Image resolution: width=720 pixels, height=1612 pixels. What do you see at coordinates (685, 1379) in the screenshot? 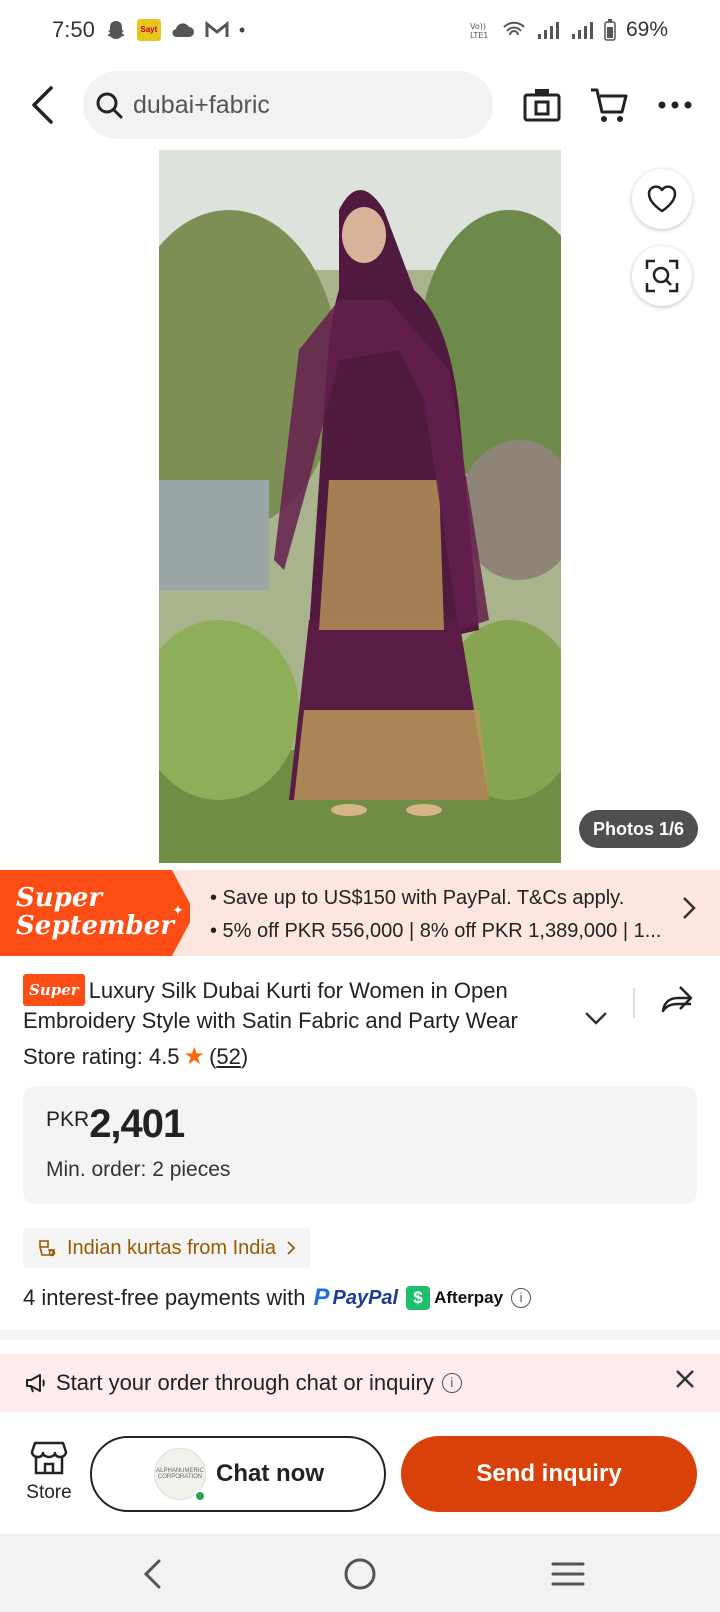
I see `close-icon` at bounding box center [685, 1379].